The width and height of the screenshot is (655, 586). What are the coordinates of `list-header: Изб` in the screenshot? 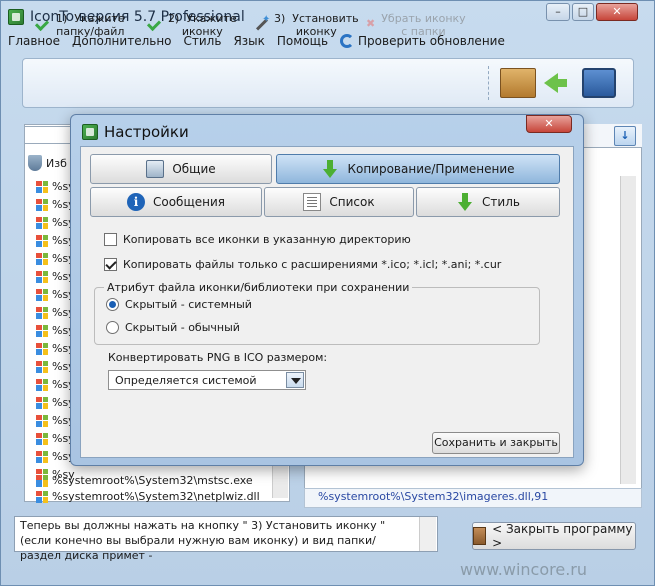 It's located at (47, 163).